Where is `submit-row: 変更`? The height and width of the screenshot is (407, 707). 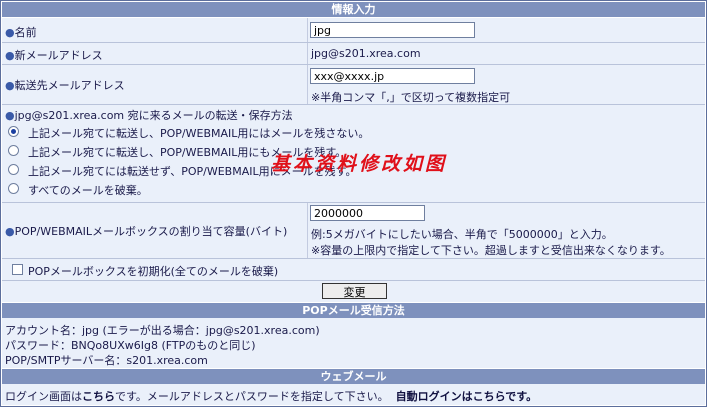
submit-row: 変更 is located at coordinates (353, 291).